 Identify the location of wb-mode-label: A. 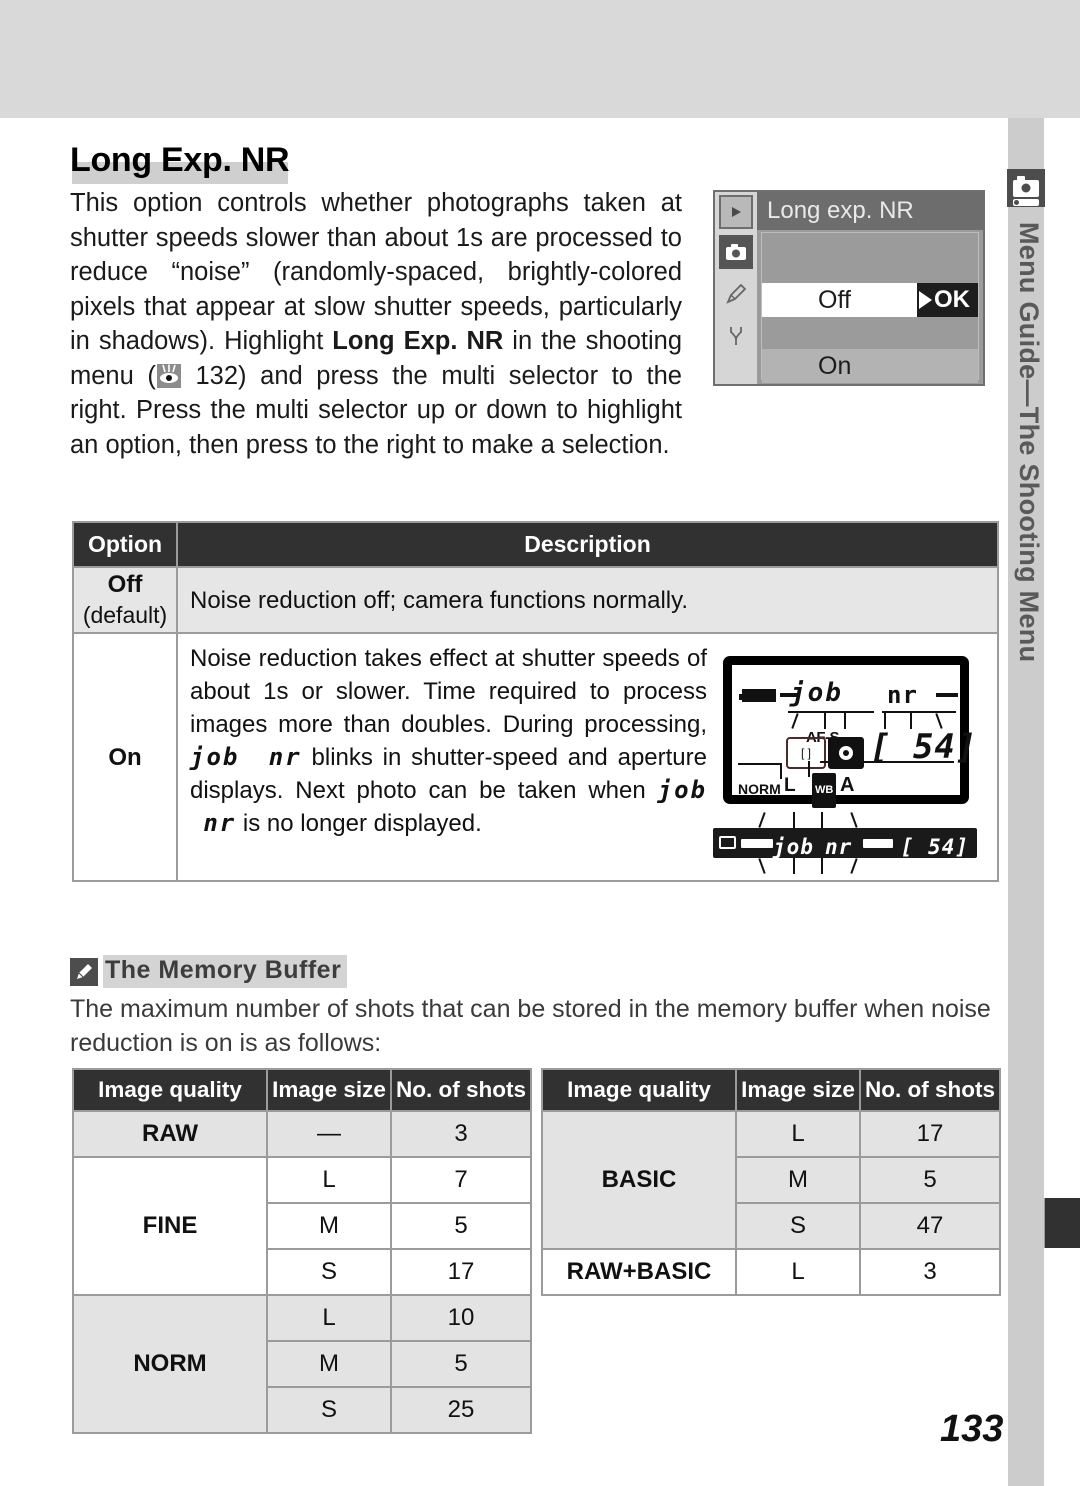
(847, 785).